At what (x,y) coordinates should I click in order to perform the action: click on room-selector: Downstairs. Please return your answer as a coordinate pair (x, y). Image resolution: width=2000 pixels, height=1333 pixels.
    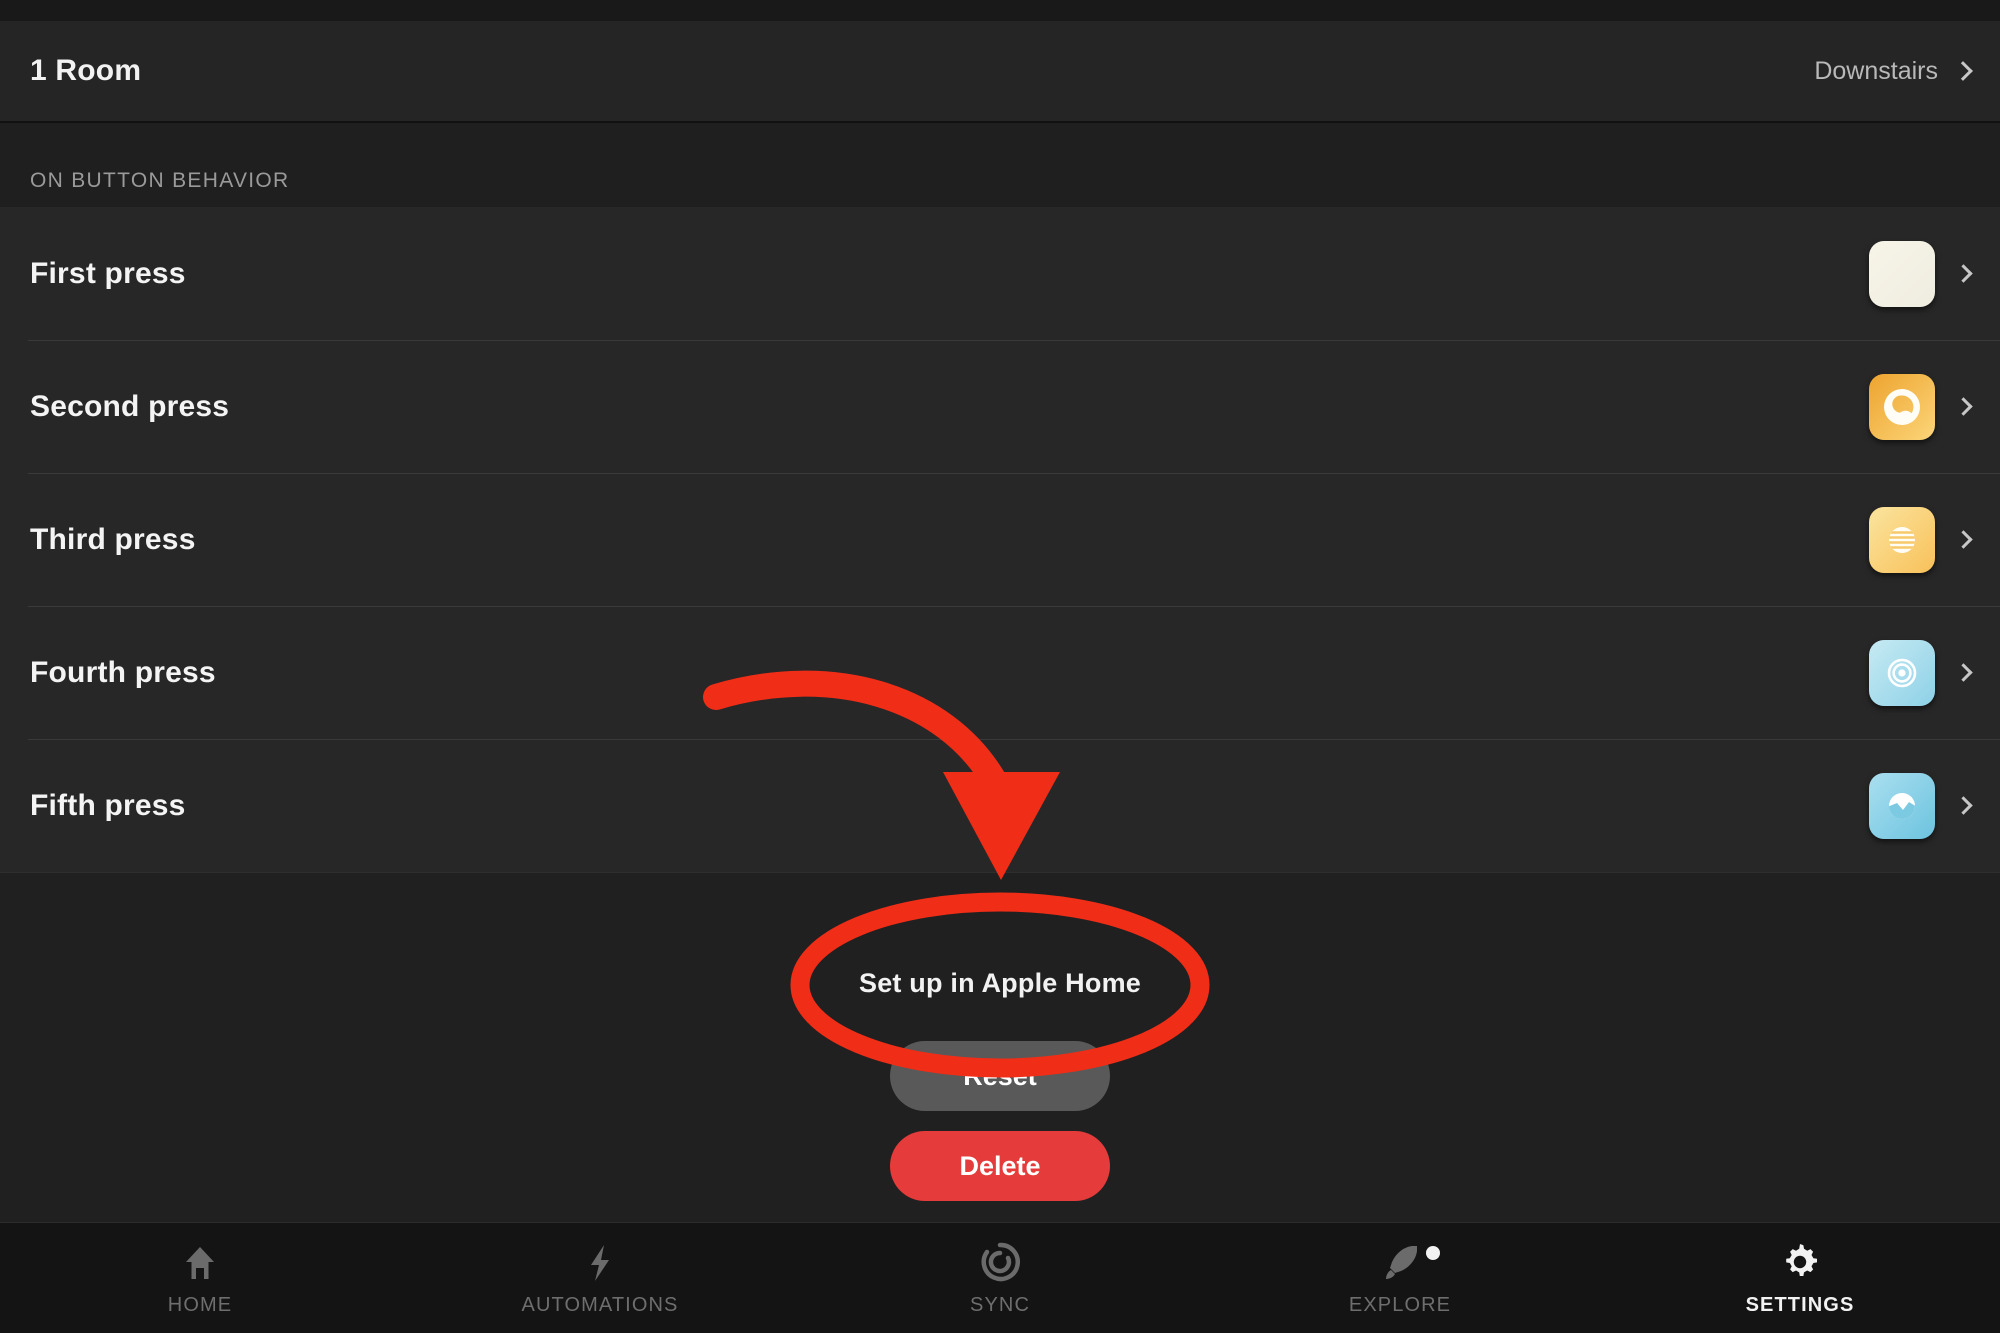
    Looking at the image, I should click on (1893, 71).